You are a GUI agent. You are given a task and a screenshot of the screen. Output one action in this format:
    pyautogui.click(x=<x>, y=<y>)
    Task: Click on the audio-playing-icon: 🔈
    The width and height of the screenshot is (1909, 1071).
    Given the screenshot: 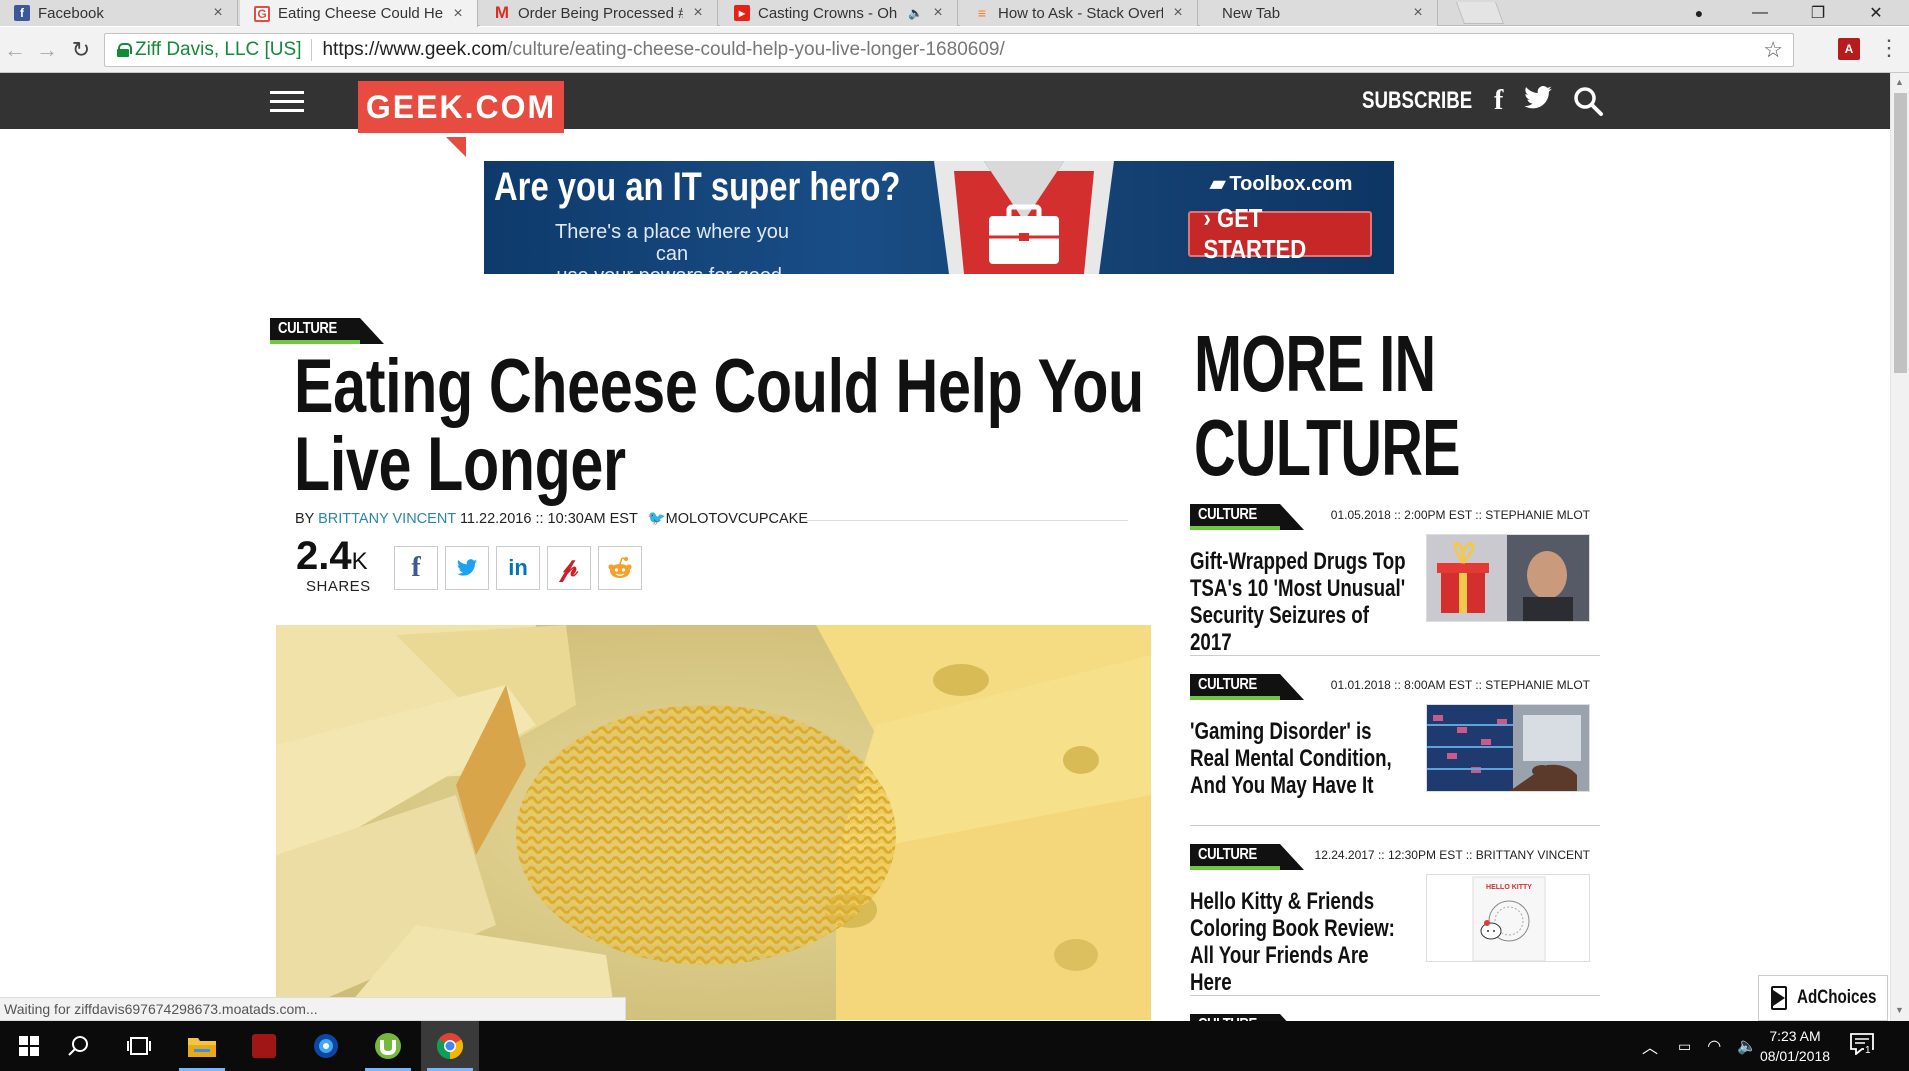 What is the action you would take?
    pyautogui.click(x=915, y=13)
    